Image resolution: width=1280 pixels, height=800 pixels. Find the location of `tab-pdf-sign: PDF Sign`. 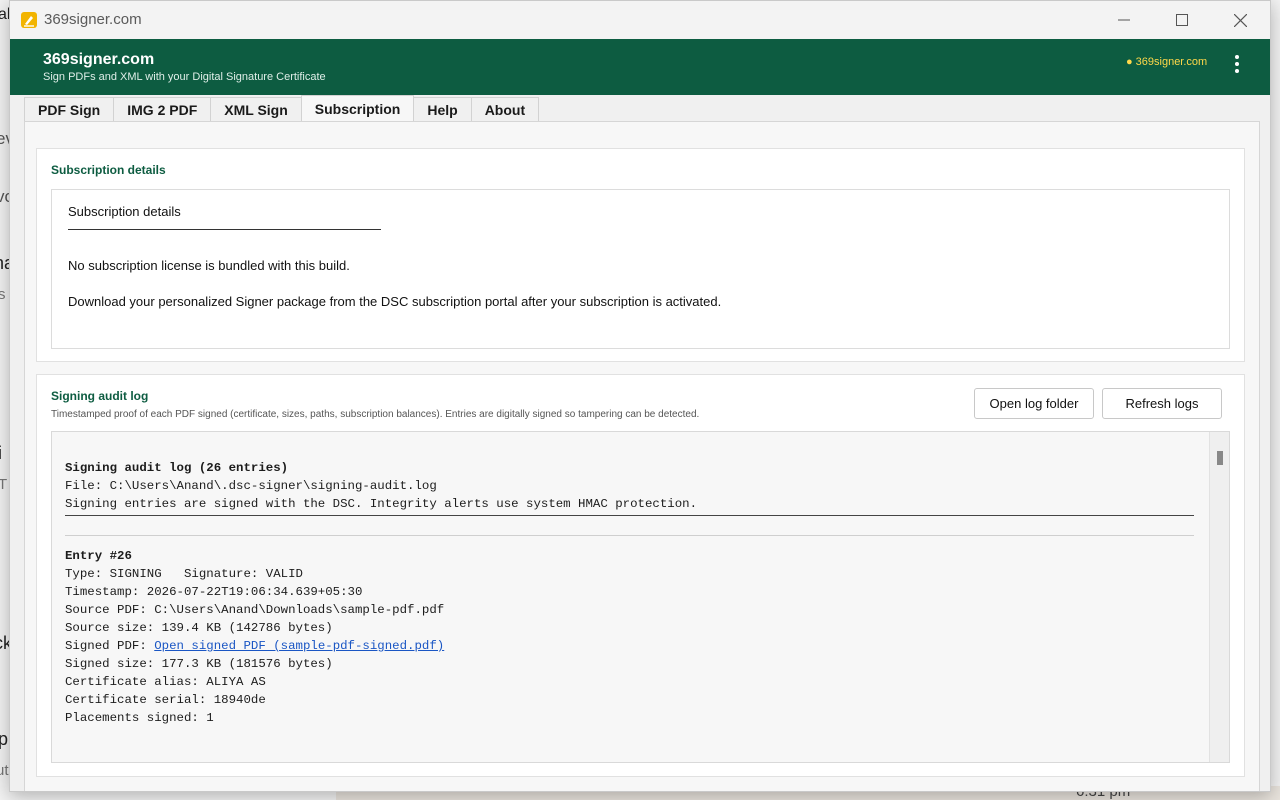

tab-pdf-sign: PDF Sign is located at coordinates (69, 109).